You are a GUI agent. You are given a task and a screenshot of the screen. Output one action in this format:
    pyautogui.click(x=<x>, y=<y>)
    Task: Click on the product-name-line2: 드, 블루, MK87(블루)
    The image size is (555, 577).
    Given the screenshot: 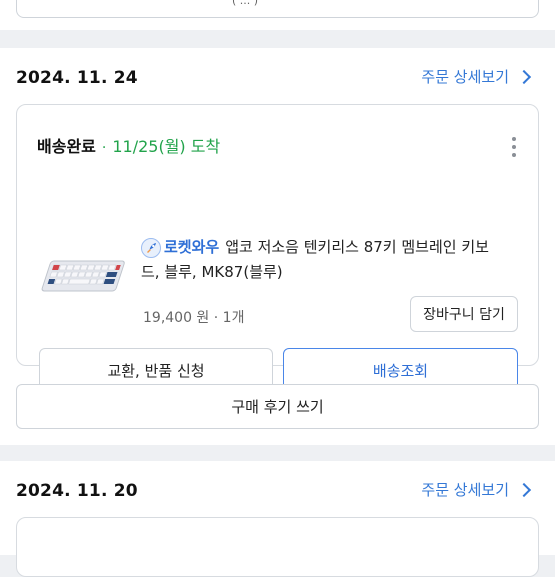 What is the action you would take?
    pyautogui.click(x=328, y=272)
    